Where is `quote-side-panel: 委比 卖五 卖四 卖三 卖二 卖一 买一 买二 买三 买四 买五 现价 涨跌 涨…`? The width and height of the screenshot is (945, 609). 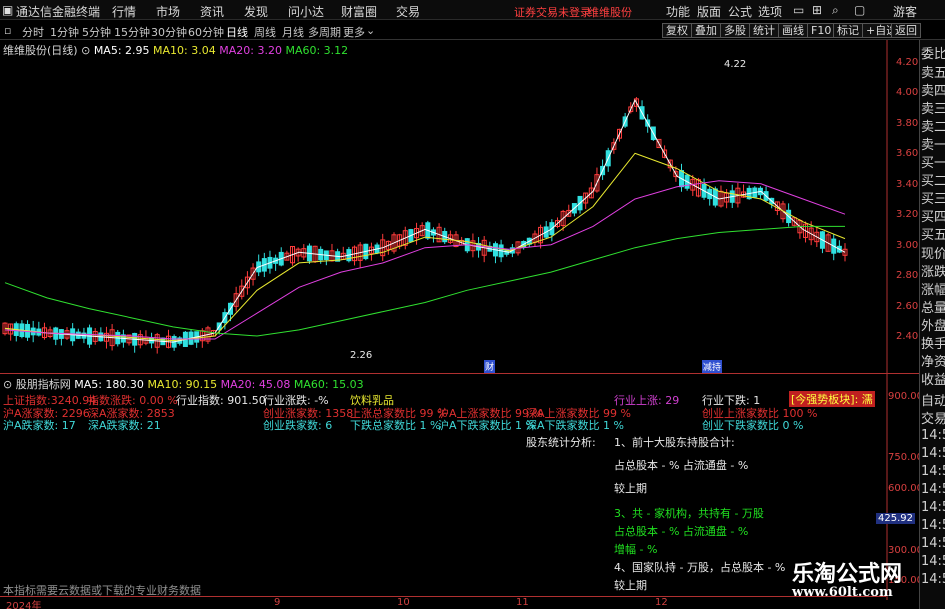
quote-side-panel: 委比 卖五 卖四 卖三 卖二 卖一 买一 买二 买三 买四 买五 现价 涨跌 涨… is located at coordinates (932, 324).